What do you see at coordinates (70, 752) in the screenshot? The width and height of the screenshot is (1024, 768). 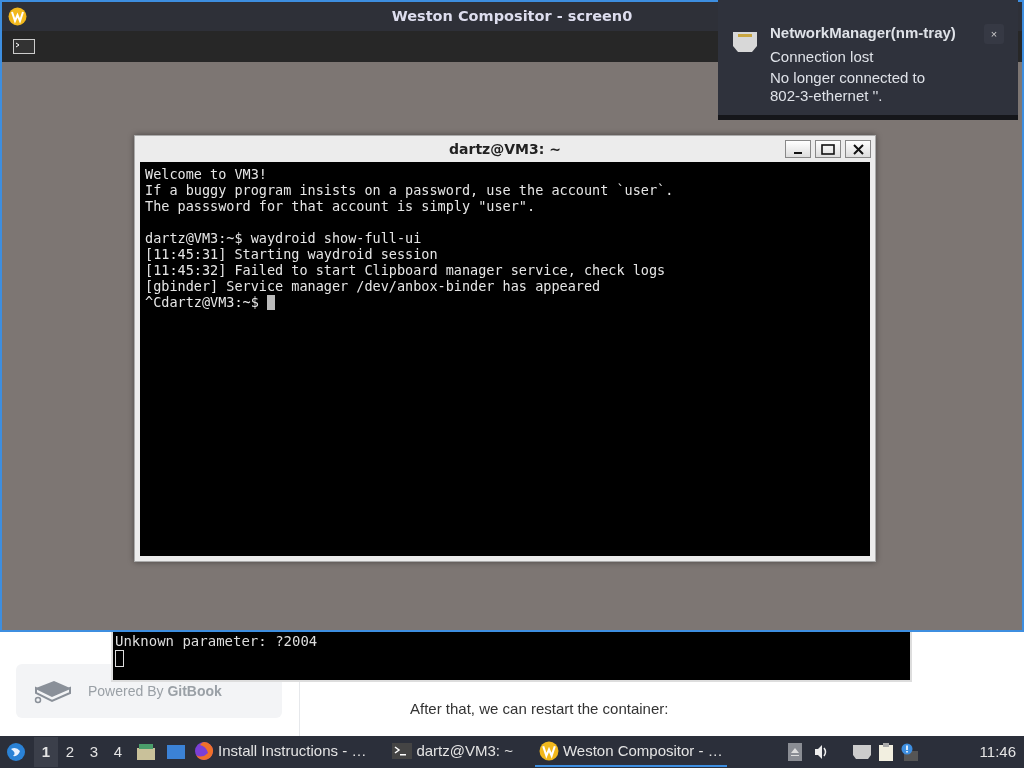 I see `workspace-button: 2` at bounding box center [70, 752].